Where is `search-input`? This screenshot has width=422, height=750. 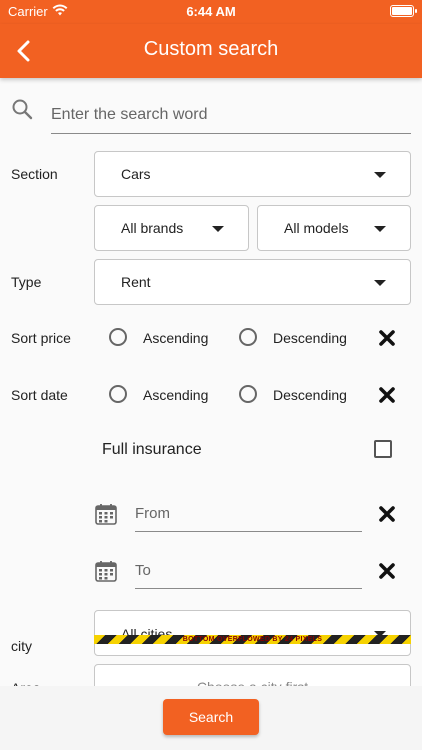 search-input is located at coordinates (231, 115).